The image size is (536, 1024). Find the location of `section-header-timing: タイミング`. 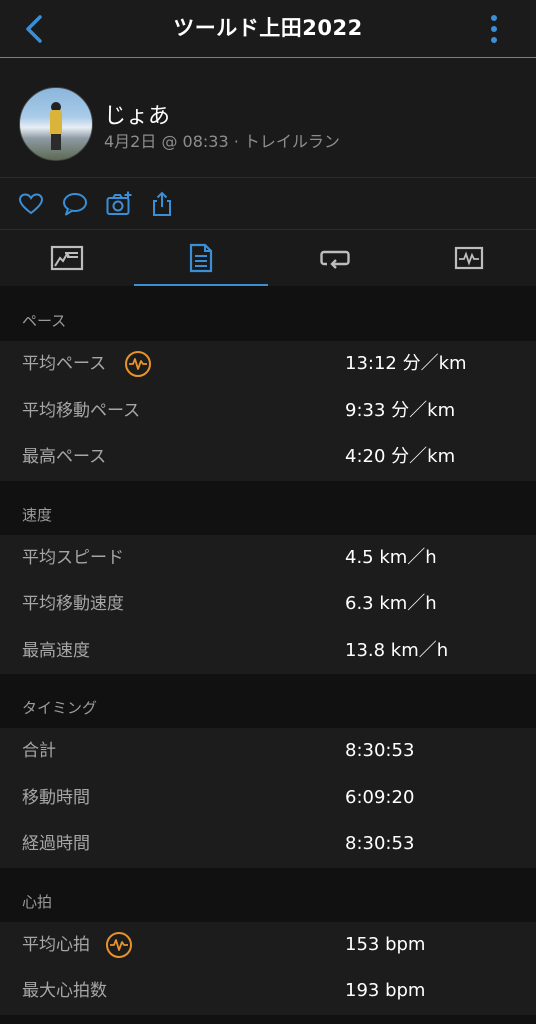

section-header-timing: タイミング is located at coordinates (268, 701).